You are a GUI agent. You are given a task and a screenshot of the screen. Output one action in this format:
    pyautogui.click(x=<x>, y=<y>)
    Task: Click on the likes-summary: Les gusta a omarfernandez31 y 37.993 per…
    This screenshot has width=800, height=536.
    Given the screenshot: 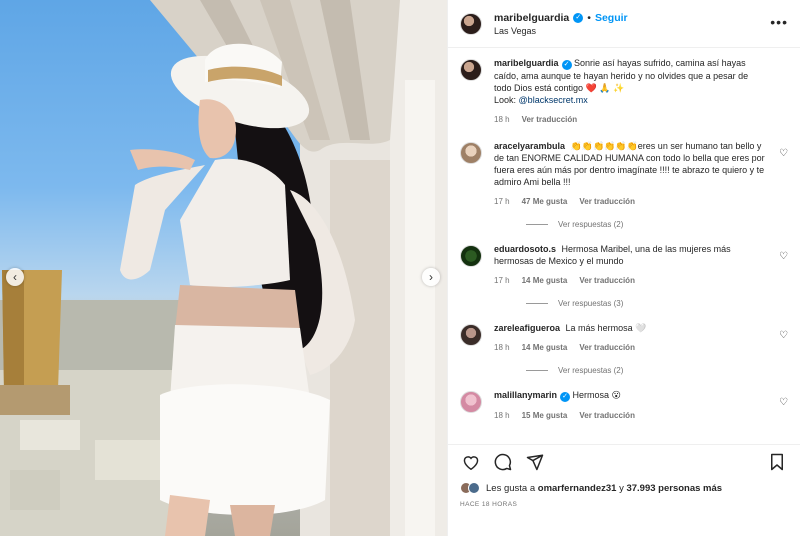 What is the action you would take?
    pyautogui.click(x=624, y=488)
    